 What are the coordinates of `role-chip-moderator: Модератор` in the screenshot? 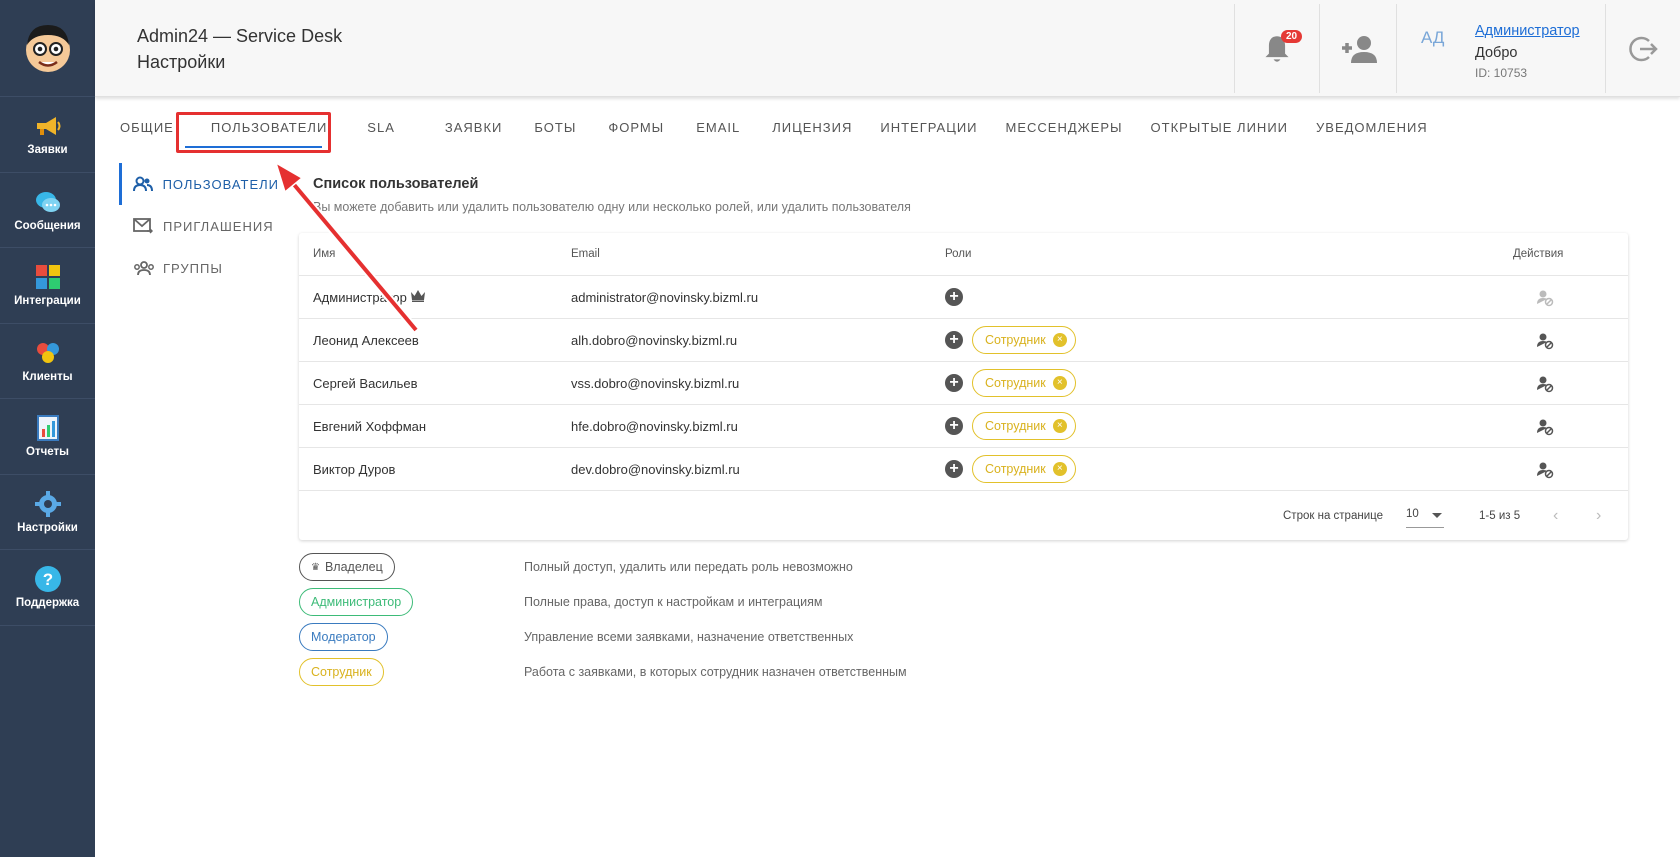 It's located at (343, 637).